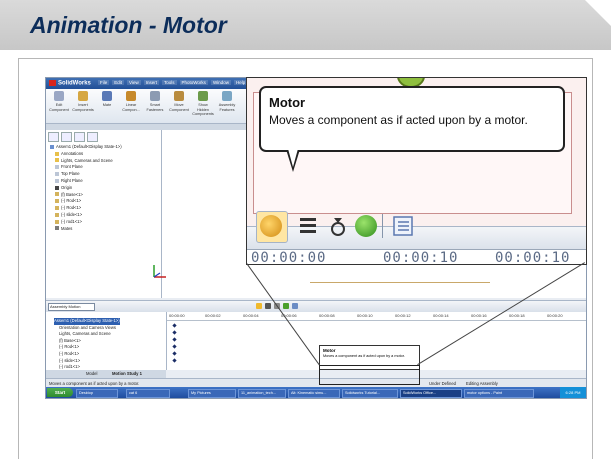 The width and height of the screenshot is (611, 459). What do you see at coordinates (499, 393) in the screenshot?
I see `taskbar-item: motor options - Paint` at bounding box center [499, 393].